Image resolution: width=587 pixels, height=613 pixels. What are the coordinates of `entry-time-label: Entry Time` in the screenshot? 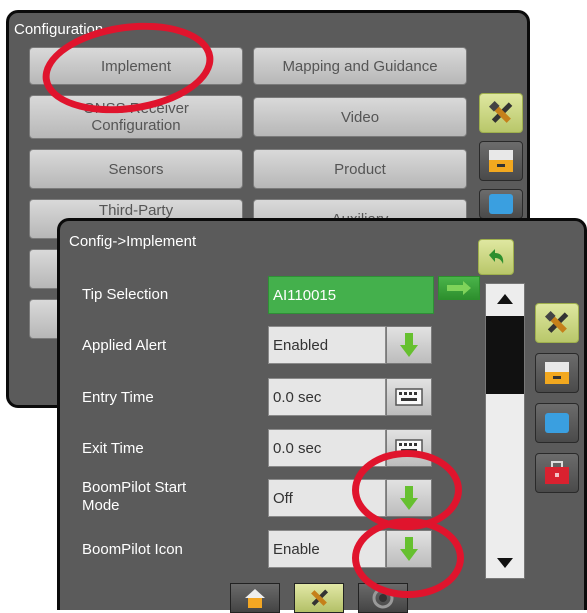 It's located at (118, 397).